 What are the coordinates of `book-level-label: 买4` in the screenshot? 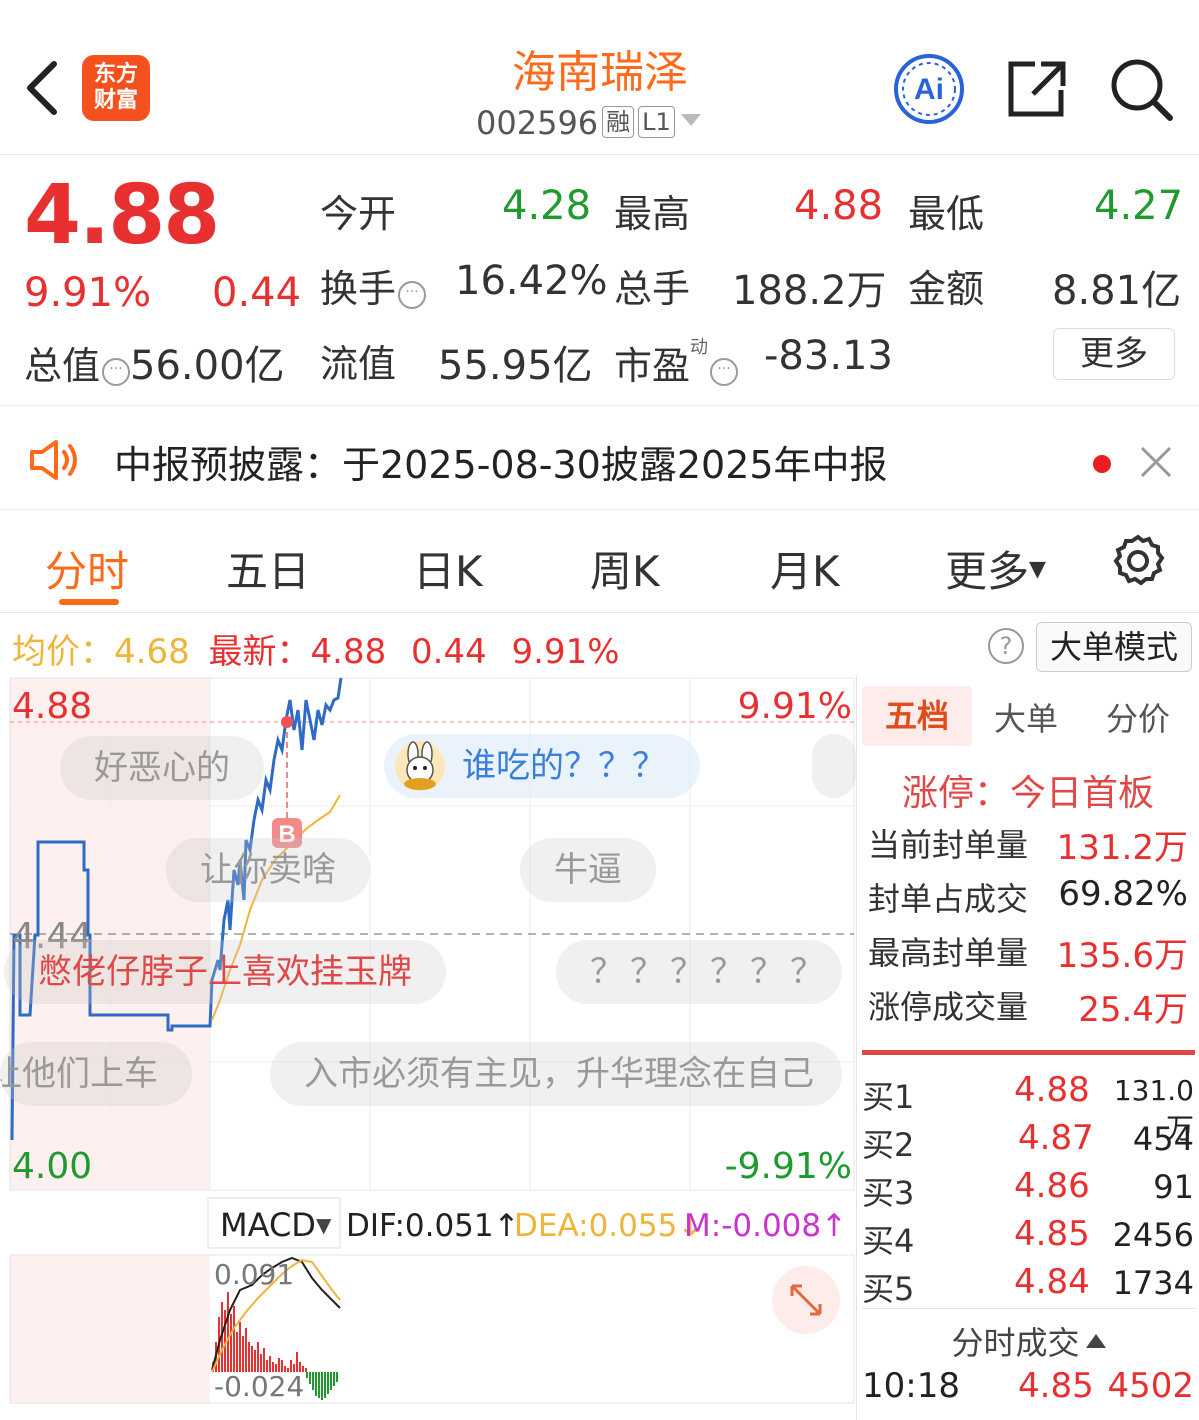 It's located at (888, 1241).